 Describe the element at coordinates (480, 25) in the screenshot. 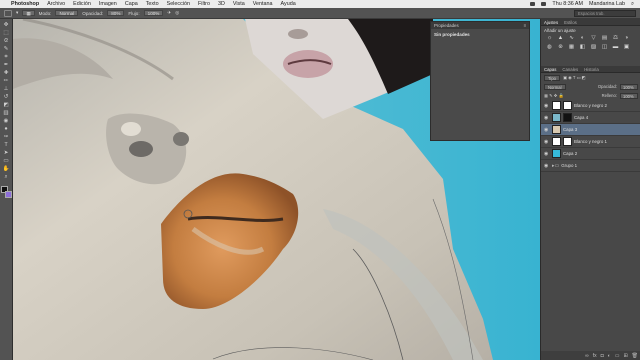

I see `properties-header: Propiedades ≡` at that location.